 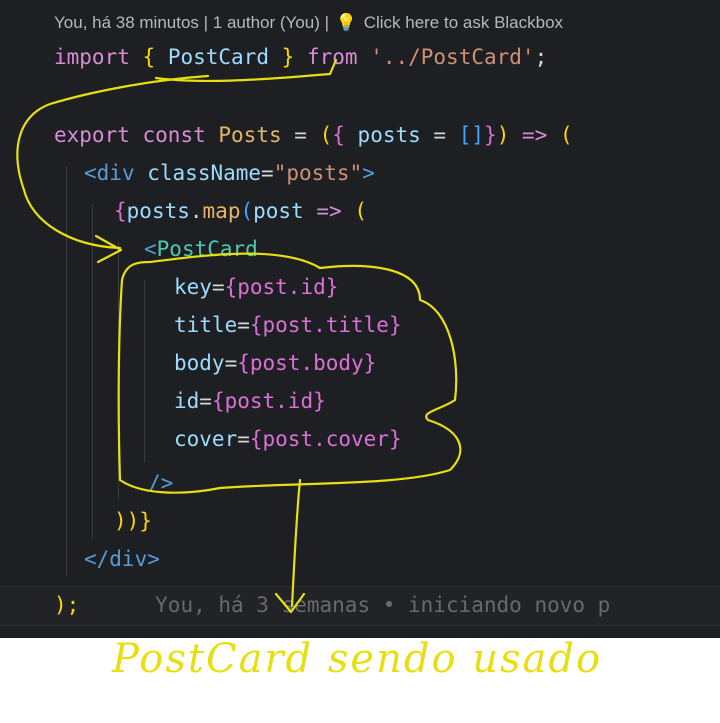 I want to click on code-line-6: <PostCard, so click(x=201, y=249).